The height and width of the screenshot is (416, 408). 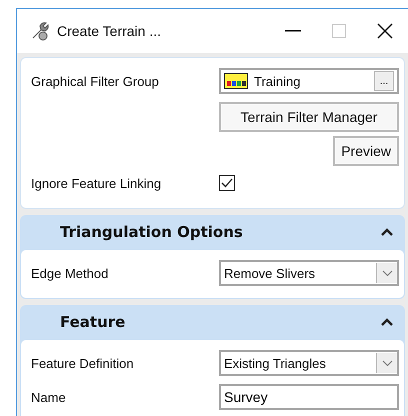 I want to click on minimize-icon, so click(x=293, y=31).